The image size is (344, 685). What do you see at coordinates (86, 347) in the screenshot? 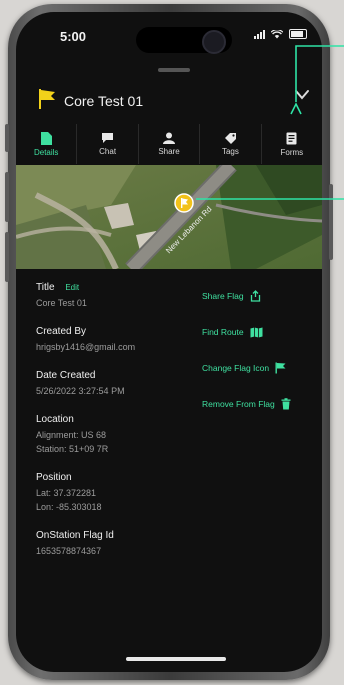
I see `created-by-value: hrigsby1416@gmail.com` at bounding box center [86, 347].